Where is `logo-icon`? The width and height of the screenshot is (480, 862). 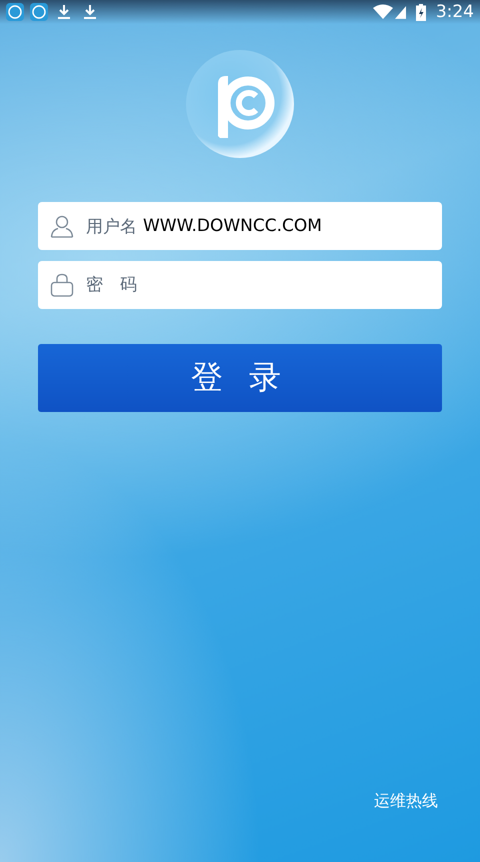
logo-icon is located at coordinates (240, 104).